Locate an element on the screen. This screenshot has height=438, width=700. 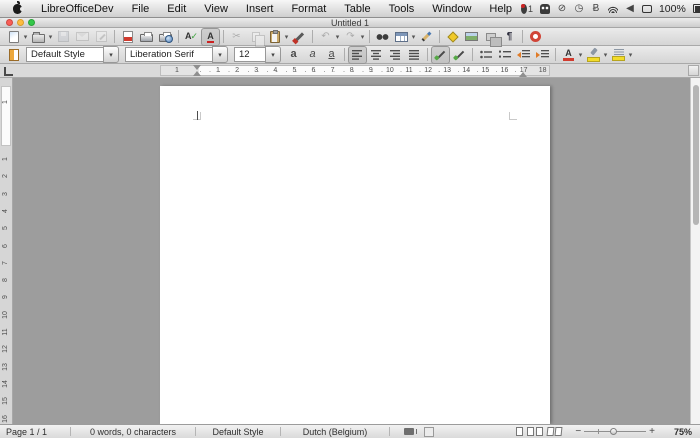
time-machine-icon: ◷ is located at coordinates (579, 9).